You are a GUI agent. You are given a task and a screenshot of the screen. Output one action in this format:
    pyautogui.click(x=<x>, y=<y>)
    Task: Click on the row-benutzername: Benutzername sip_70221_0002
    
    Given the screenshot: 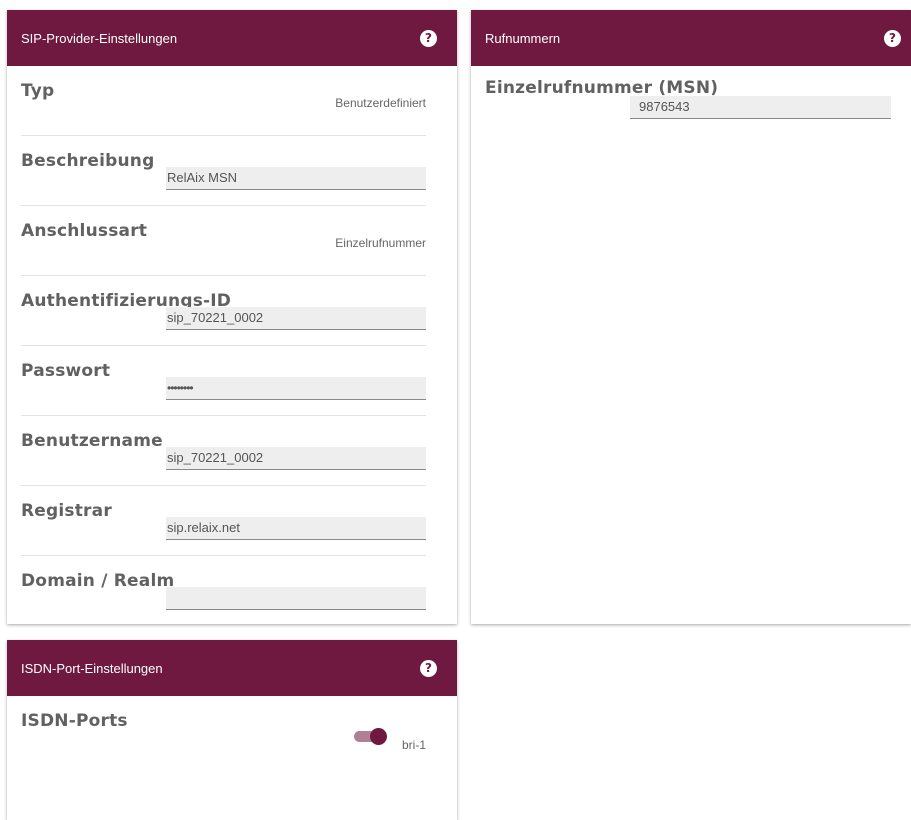 What is the action you would take?
    pyautogui.click(x=223, y=451)
    